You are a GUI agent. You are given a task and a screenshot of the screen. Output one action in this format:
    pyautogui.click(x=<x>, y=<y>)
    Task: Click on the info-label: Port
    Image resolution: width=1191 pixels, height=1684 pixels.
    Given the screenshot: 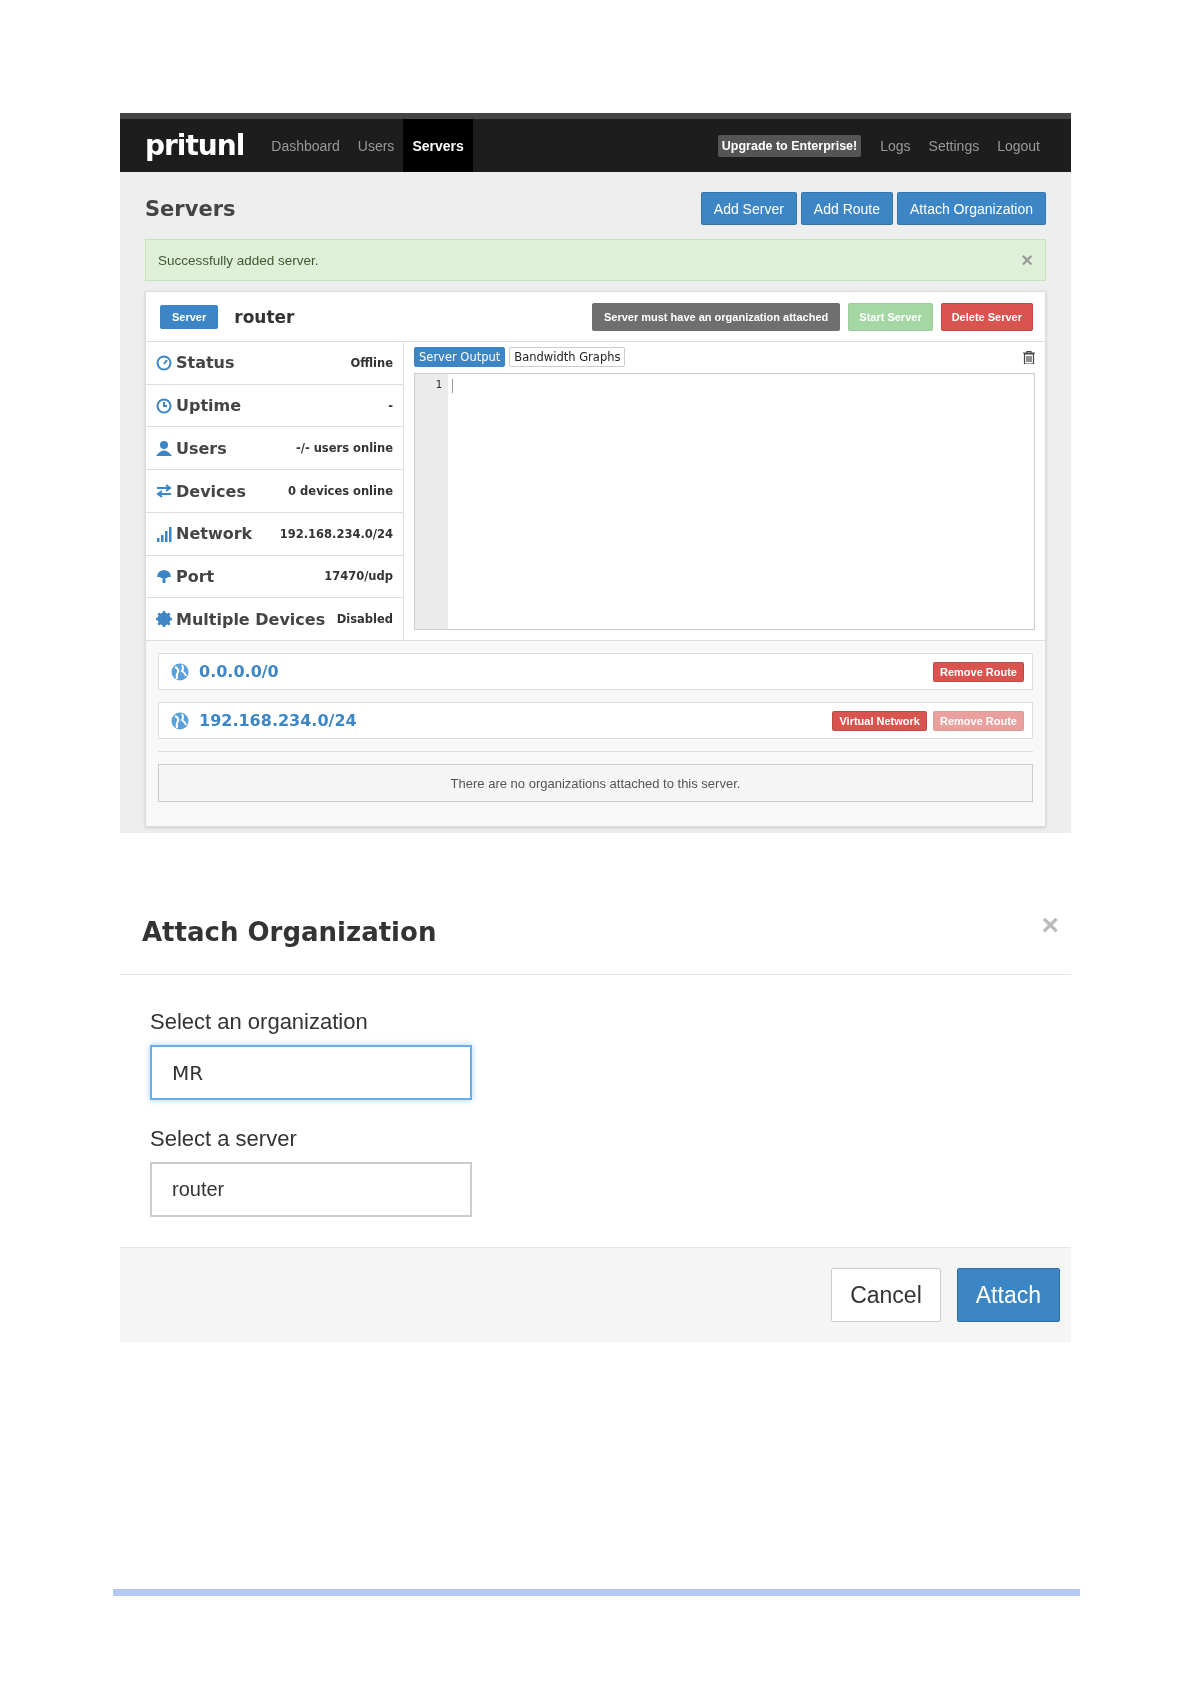 What is the action you would take?
    pyautogui.click(x=195, y=576)
    